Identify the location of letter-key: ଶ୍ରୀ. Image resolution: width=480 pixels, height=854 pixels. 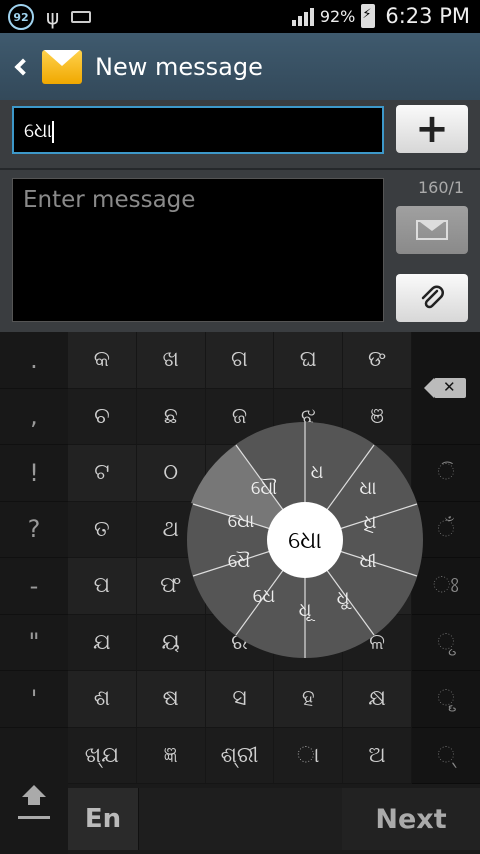
(240, 755).